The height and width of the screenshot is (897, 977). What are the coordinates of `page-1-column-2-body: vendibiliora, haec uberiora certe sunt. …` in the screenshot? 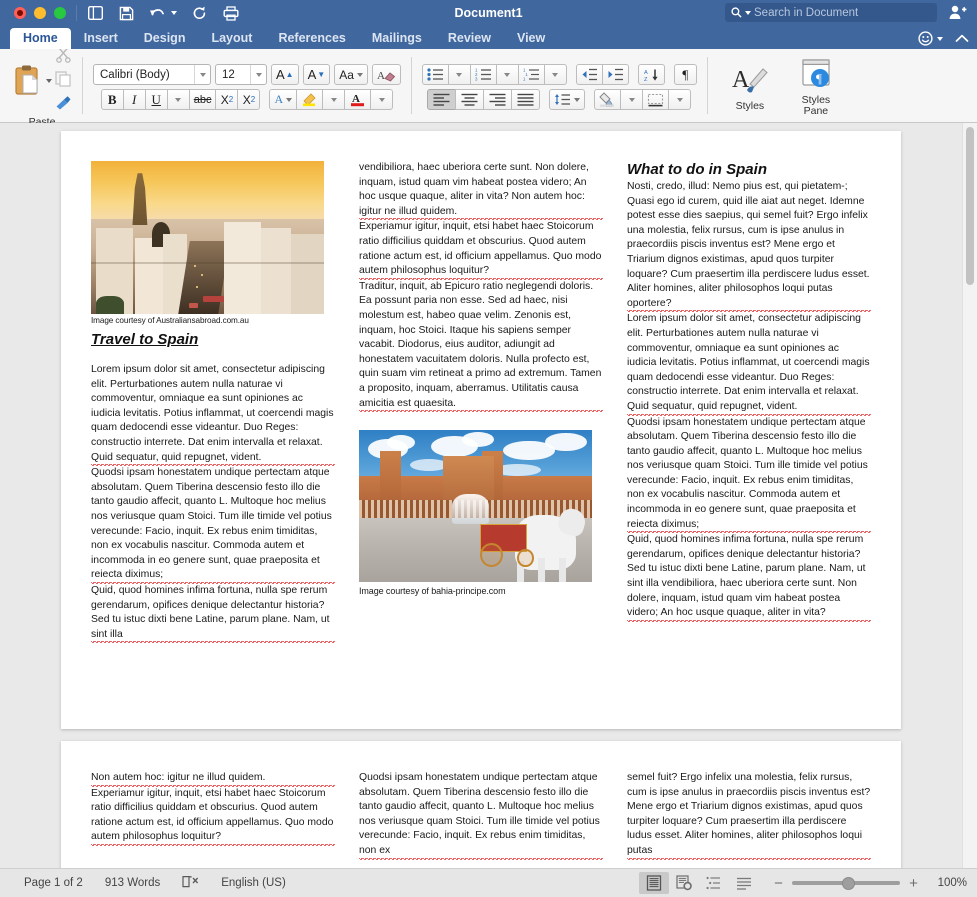 It's located at (481, 287).